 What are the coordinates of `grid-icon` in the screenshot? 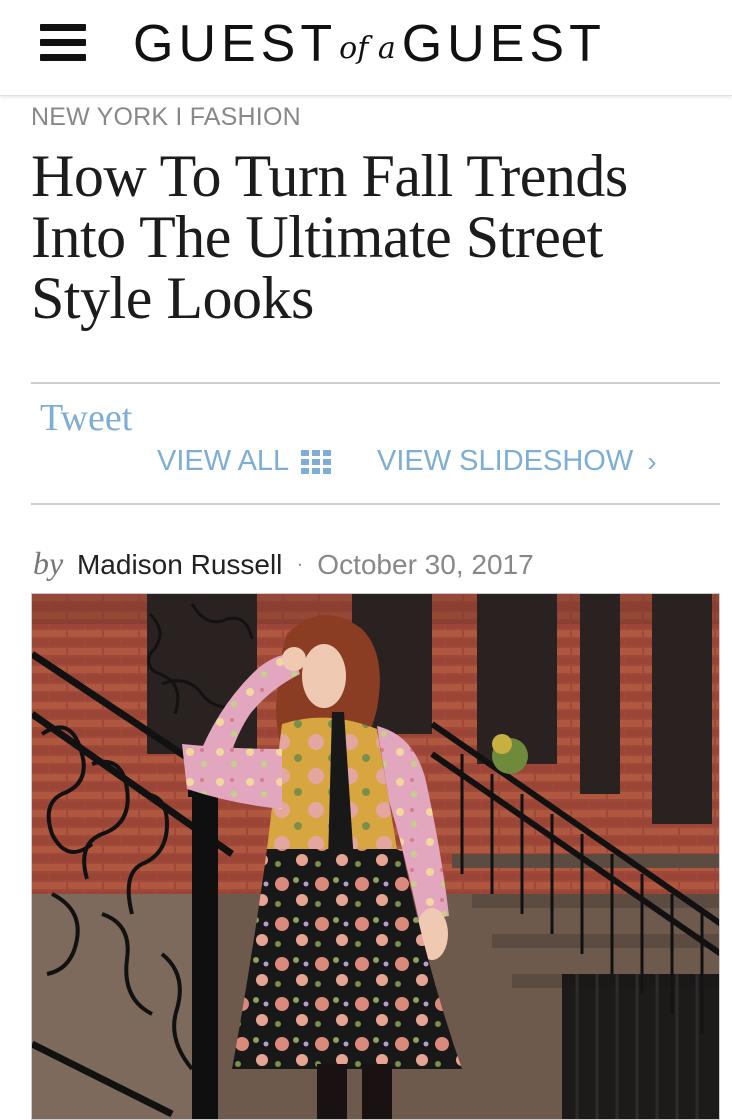 It's located at (316, 461).